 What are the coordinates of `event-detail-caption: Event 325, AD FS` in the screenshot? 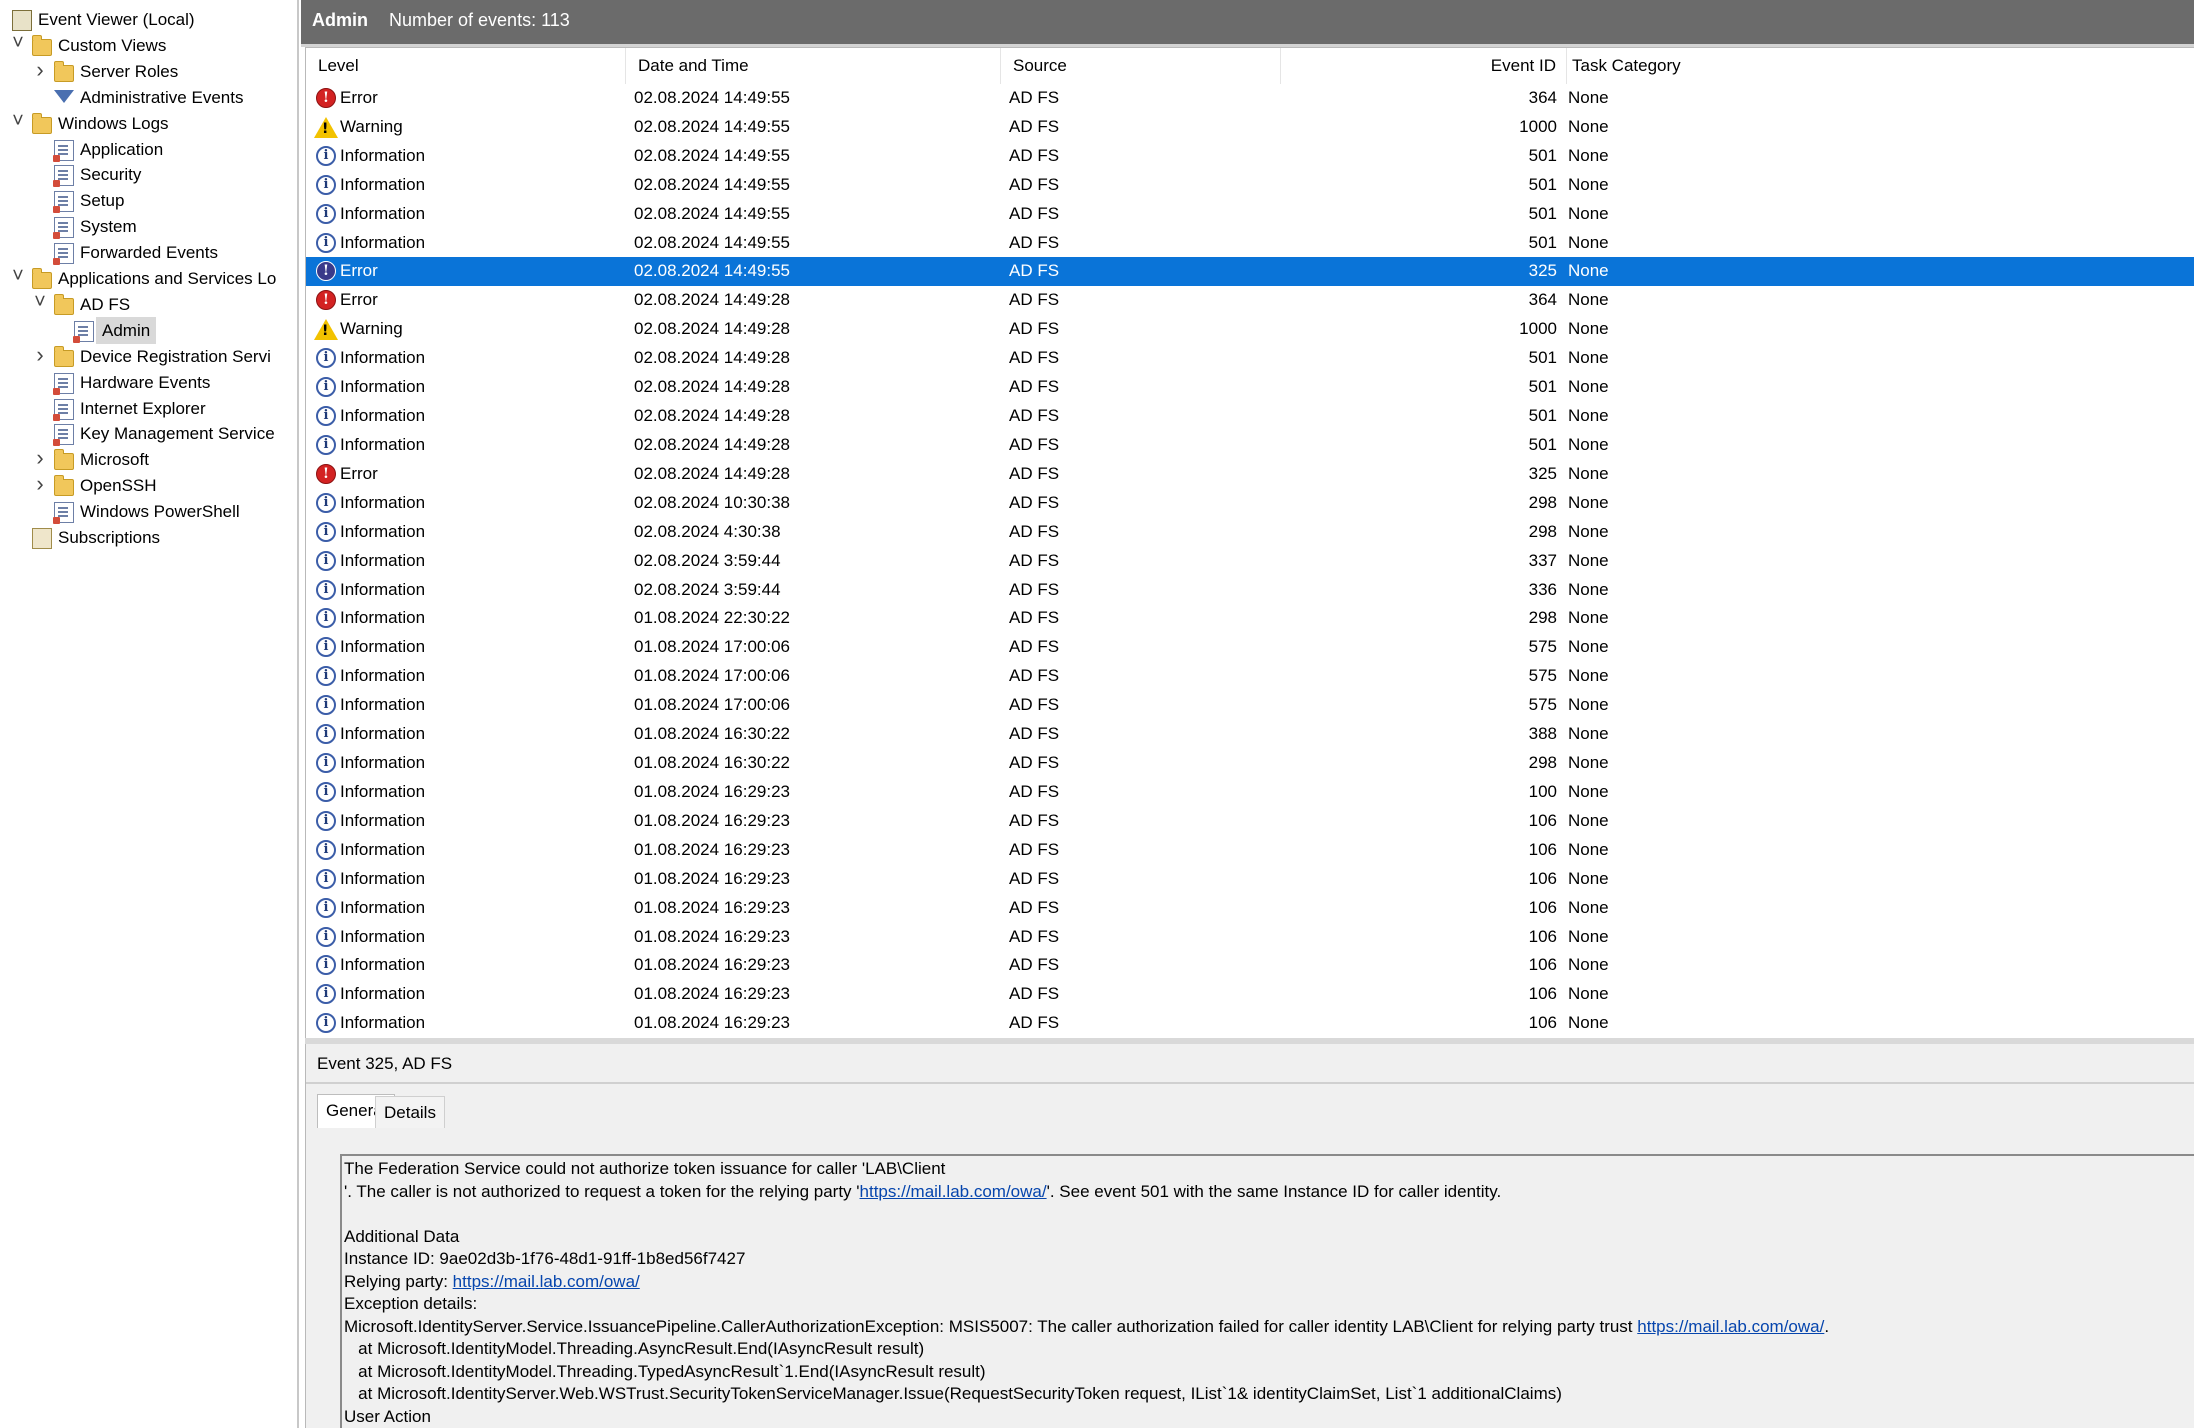 It's located at (385, 1063).